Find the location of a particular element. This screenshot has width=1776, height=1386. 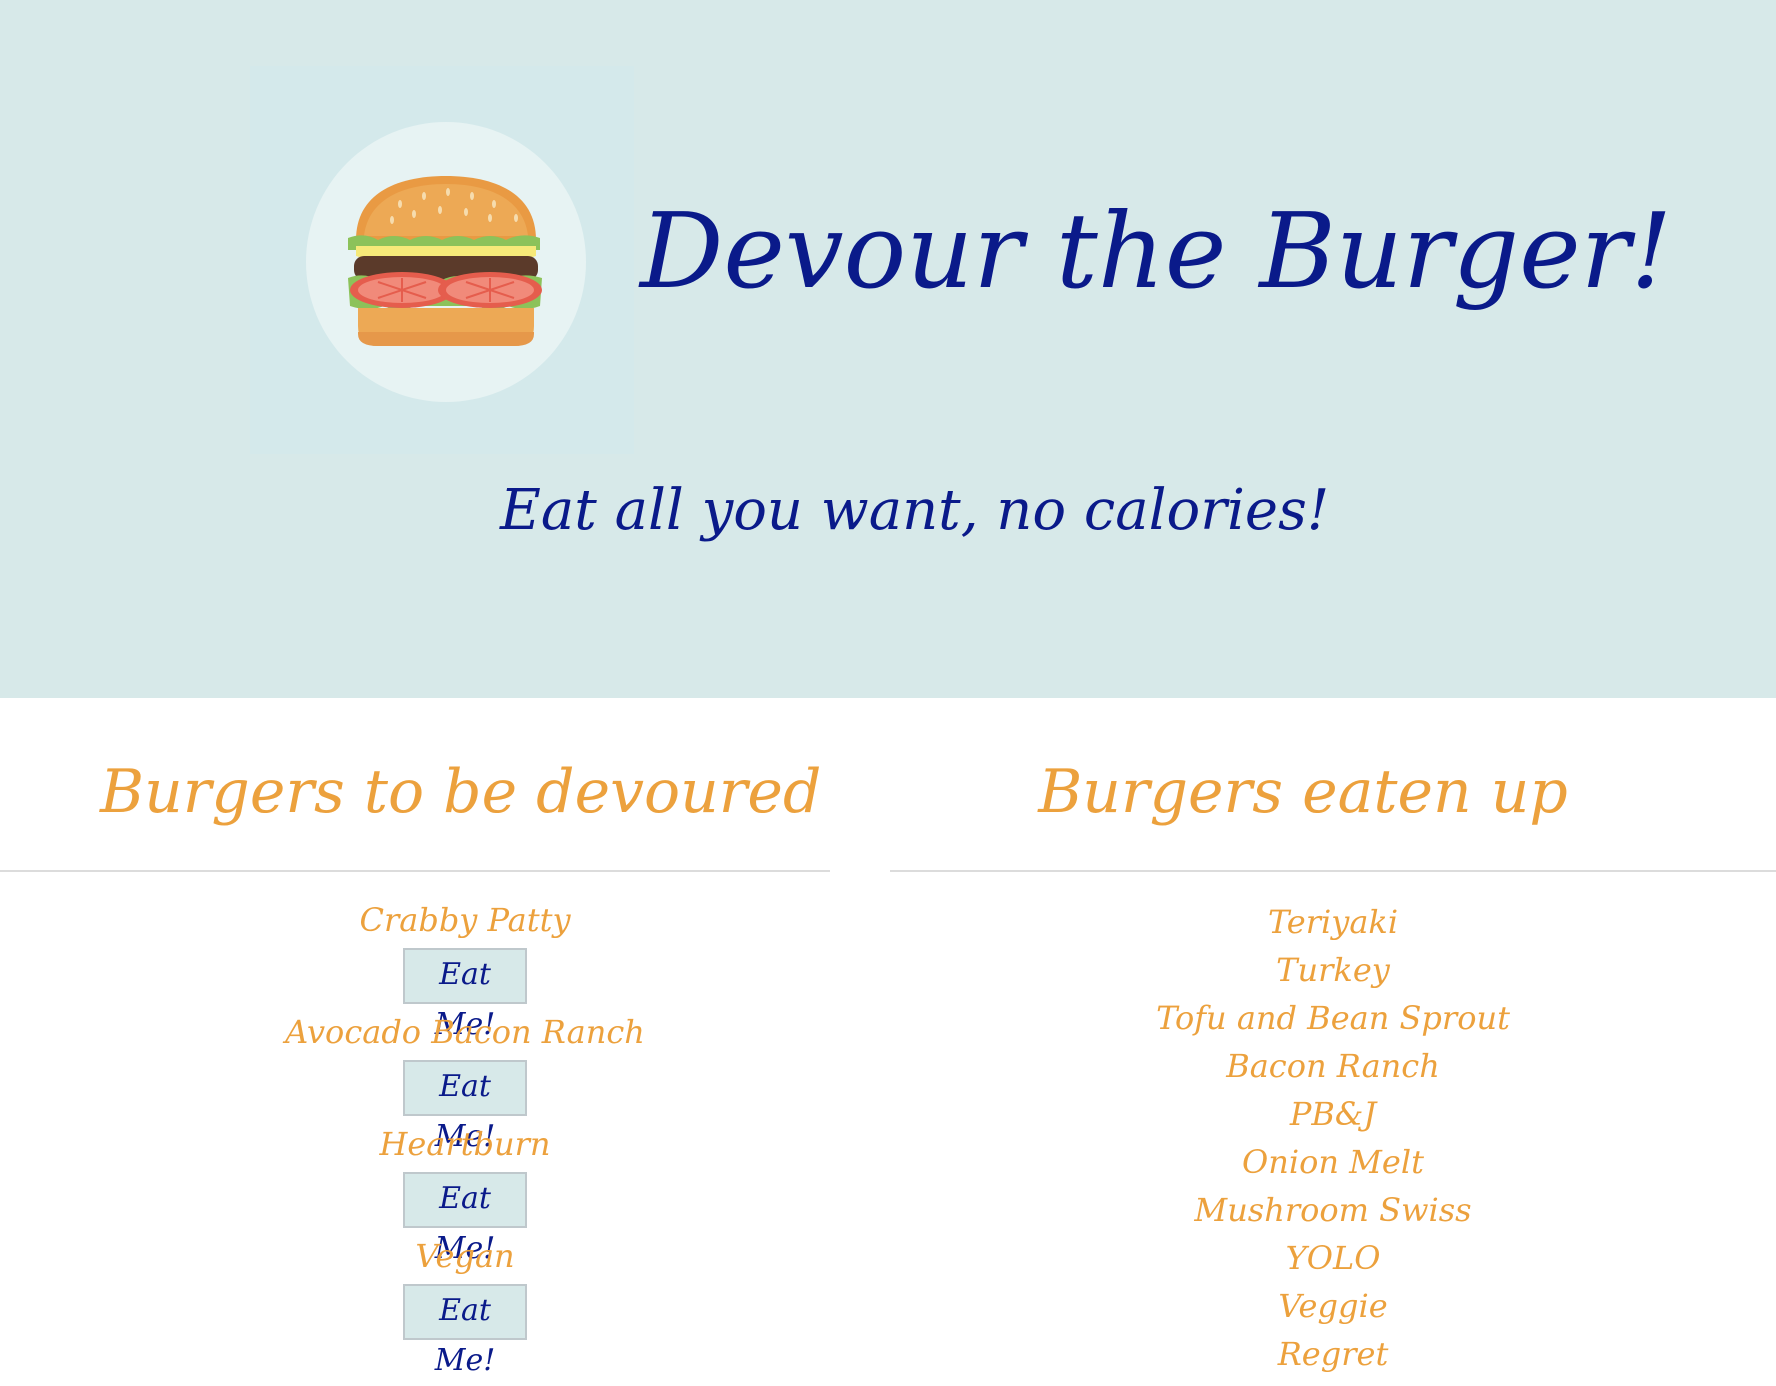

list-item: Bacon Ranch is located at coordinates (1333, 1066).